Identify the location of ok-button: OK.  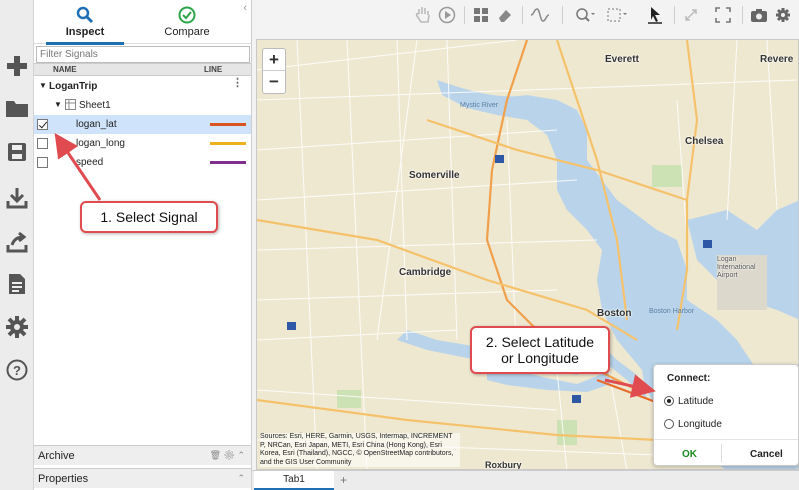
(689, 454).